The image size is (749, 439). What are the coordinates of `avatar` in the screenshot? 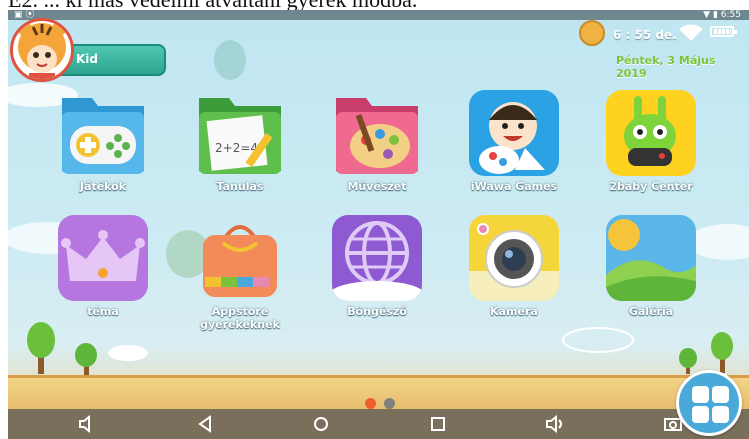 It's located at (42, 50).